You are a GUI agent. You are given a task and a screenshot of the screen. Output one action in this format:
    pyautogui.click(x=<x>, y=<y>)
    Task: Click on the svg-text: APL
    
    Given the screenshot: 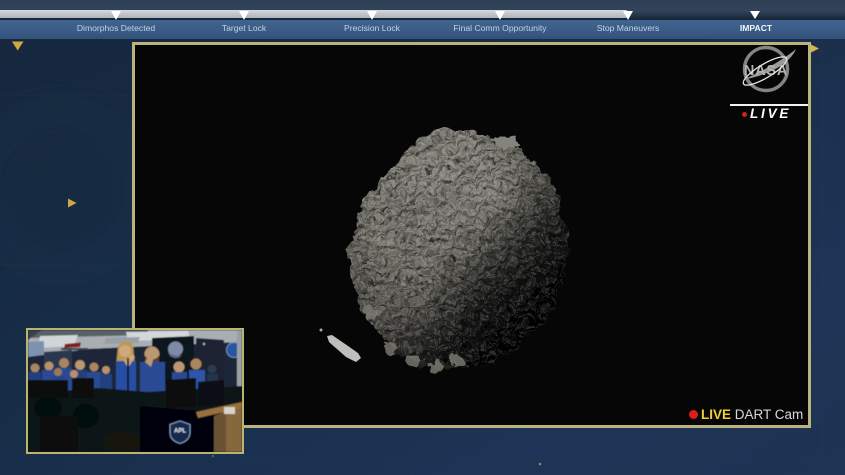 What is the action you would take?
    pyautogui.click(x=180, y=432)
    